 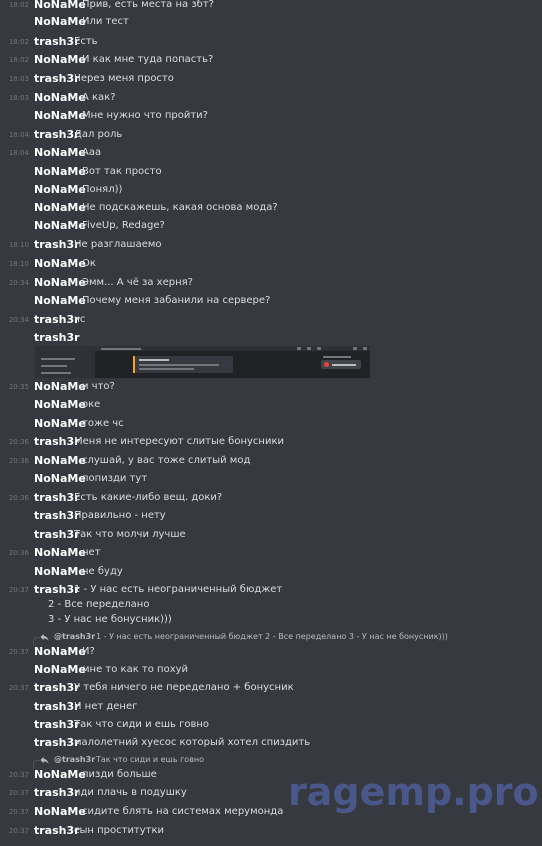 What do you see at coordinates (98, 134) in the screenshot?
I see `message-text: Дал роль` at bounding box center [98, 134].